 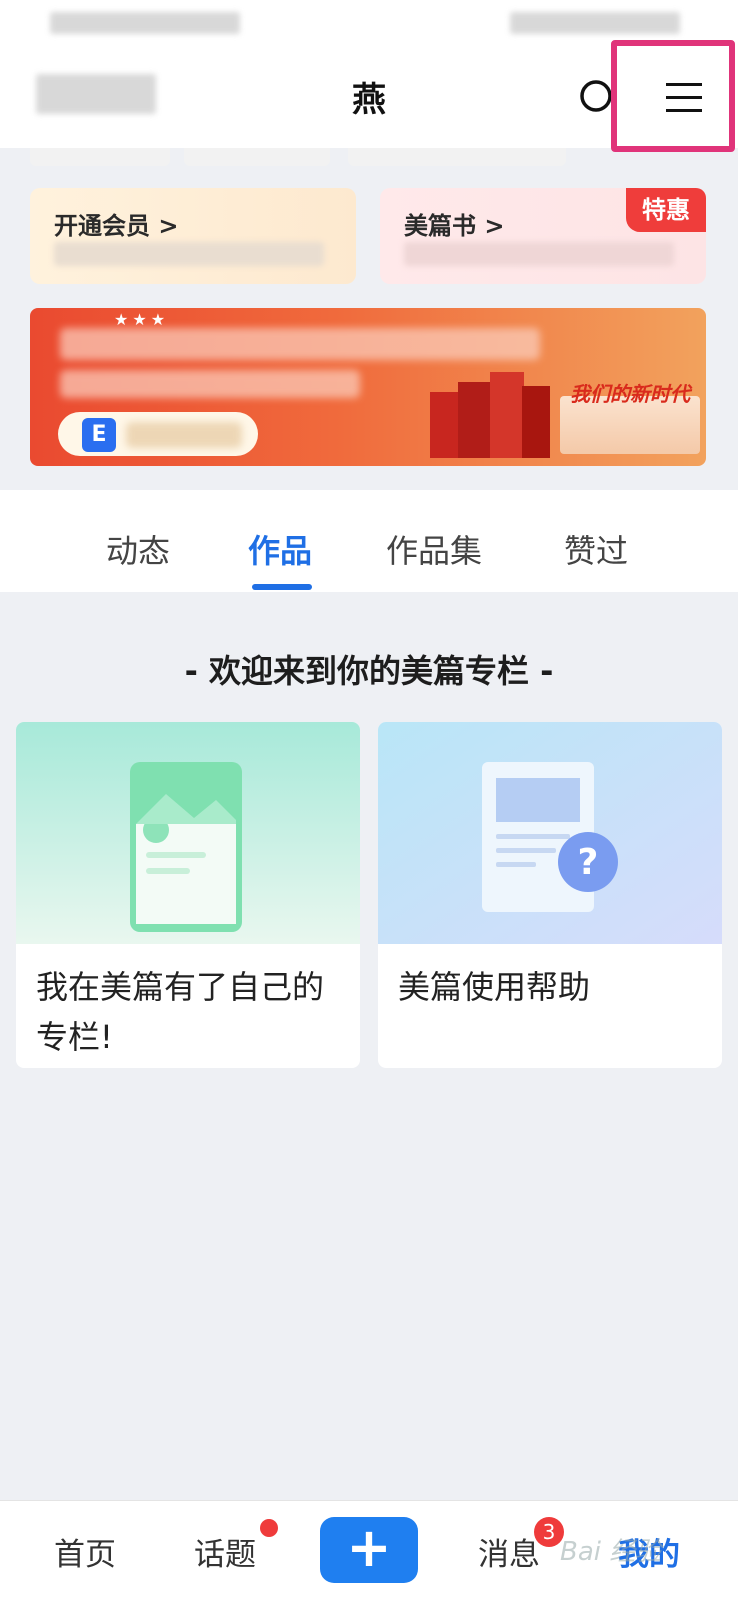 What do you see at coordinates (189, 254) in the screenshot?
I see `vip-card-subtitle-blurred` at bounding box center [189, 254].